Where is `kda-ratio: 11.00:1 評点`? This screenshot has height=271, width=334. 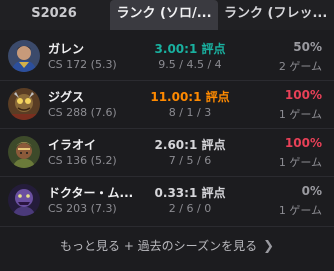 kda-ratio: 11.00:1 評点 is located at coordinates (190, 97).